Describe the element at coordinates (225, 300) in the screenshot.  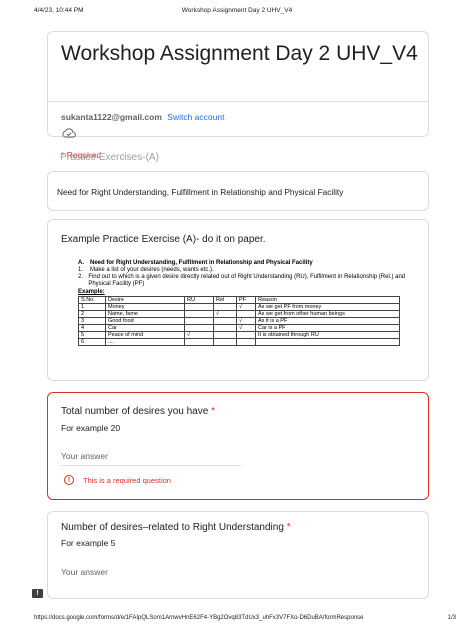
I see `table-header-cell: Rel` at that location.